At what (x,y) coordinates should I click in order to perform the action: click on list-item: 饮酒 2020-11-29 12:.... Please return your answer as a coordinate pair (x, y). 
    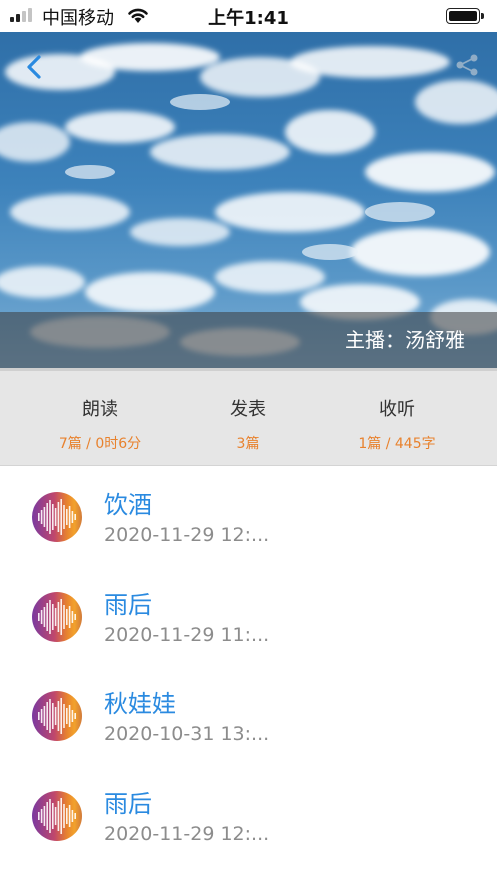
    Looking at the image, I should click on (248, 516).